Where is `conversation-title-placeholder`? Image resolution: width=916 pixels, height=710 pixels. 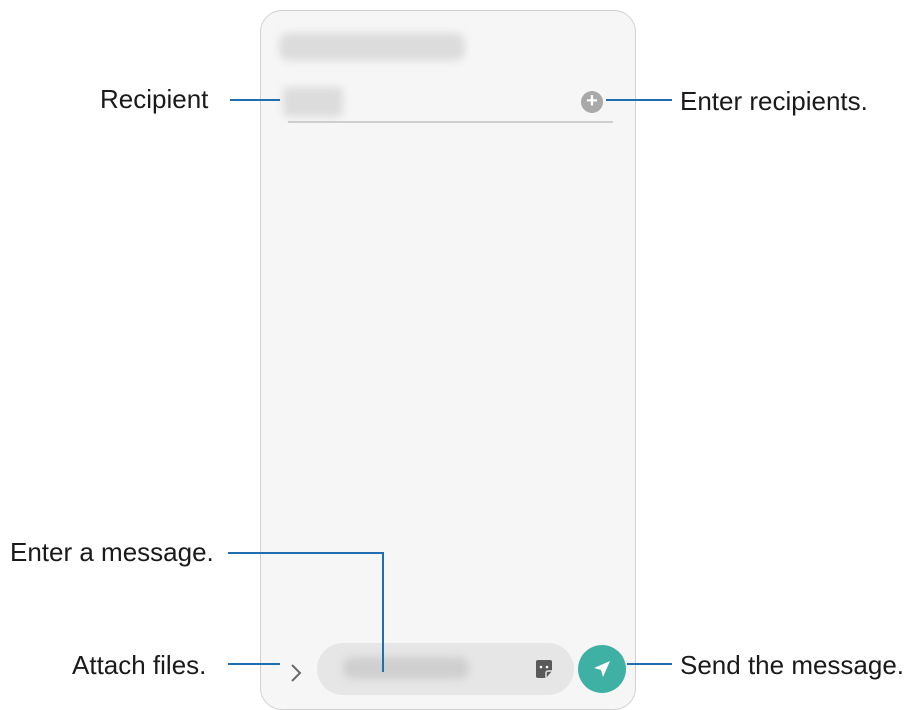
conversation-title-placeholder is located at coordinates (372, 47).